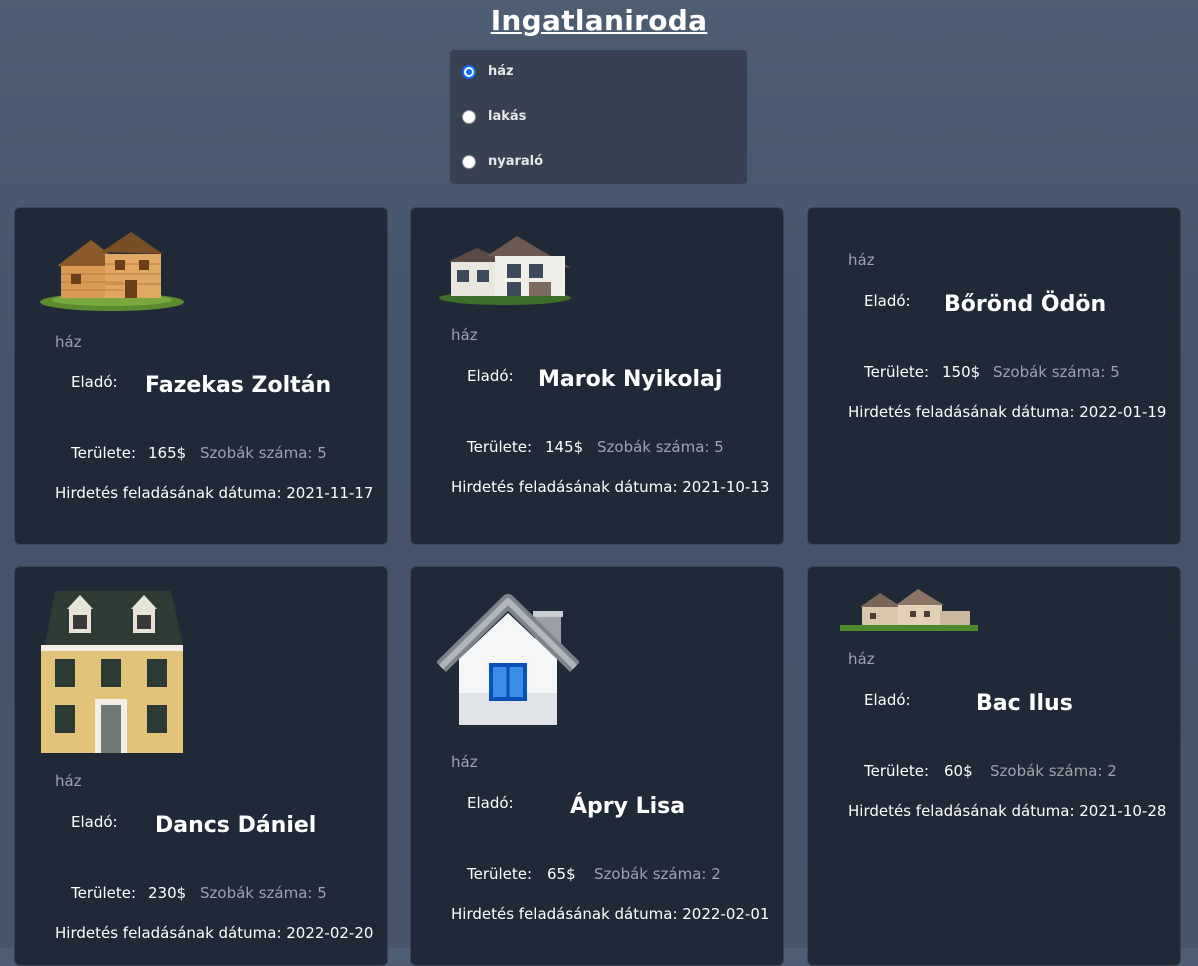 The height and width of the screenshot is (966, 1198). What do you see at coordinates (236, 825) in the screenshot?
I see `seller-name: Dancs Dániel` at bounding box center [236, 825].